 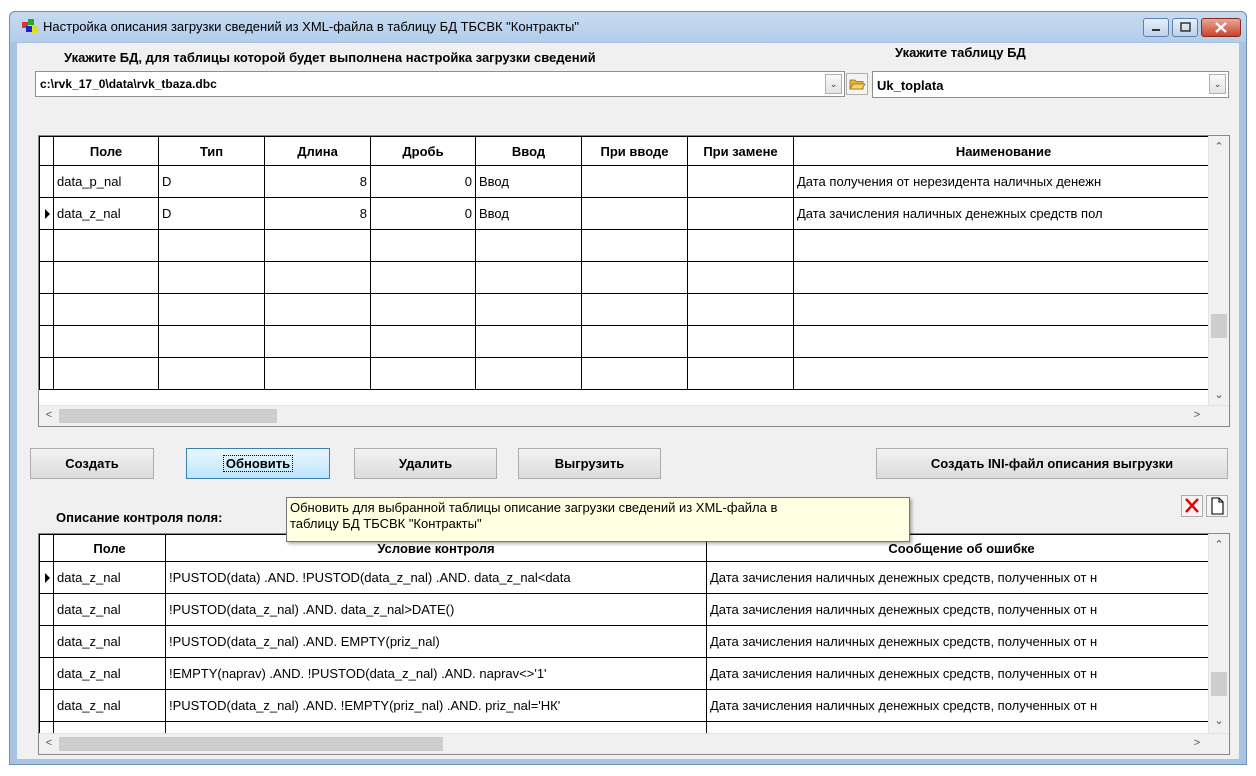 What do you see at coordinates (92, 463) in the screenshot?
I see `create-button: Создать` at bounding box center [92, 463].